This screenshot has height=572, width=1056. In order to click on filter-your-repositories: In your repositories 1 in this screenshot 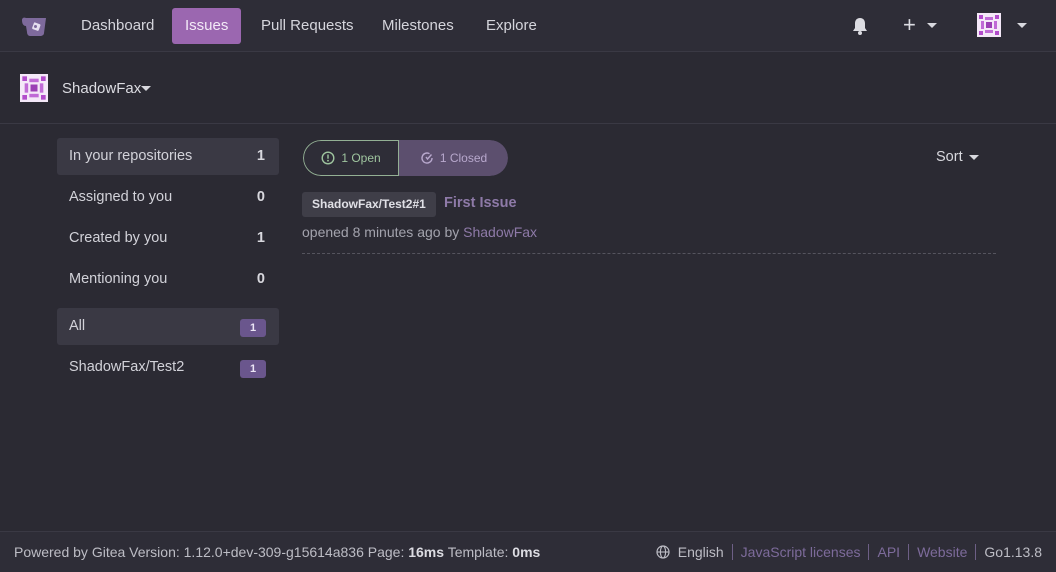, I will do `click(168, 156)`.